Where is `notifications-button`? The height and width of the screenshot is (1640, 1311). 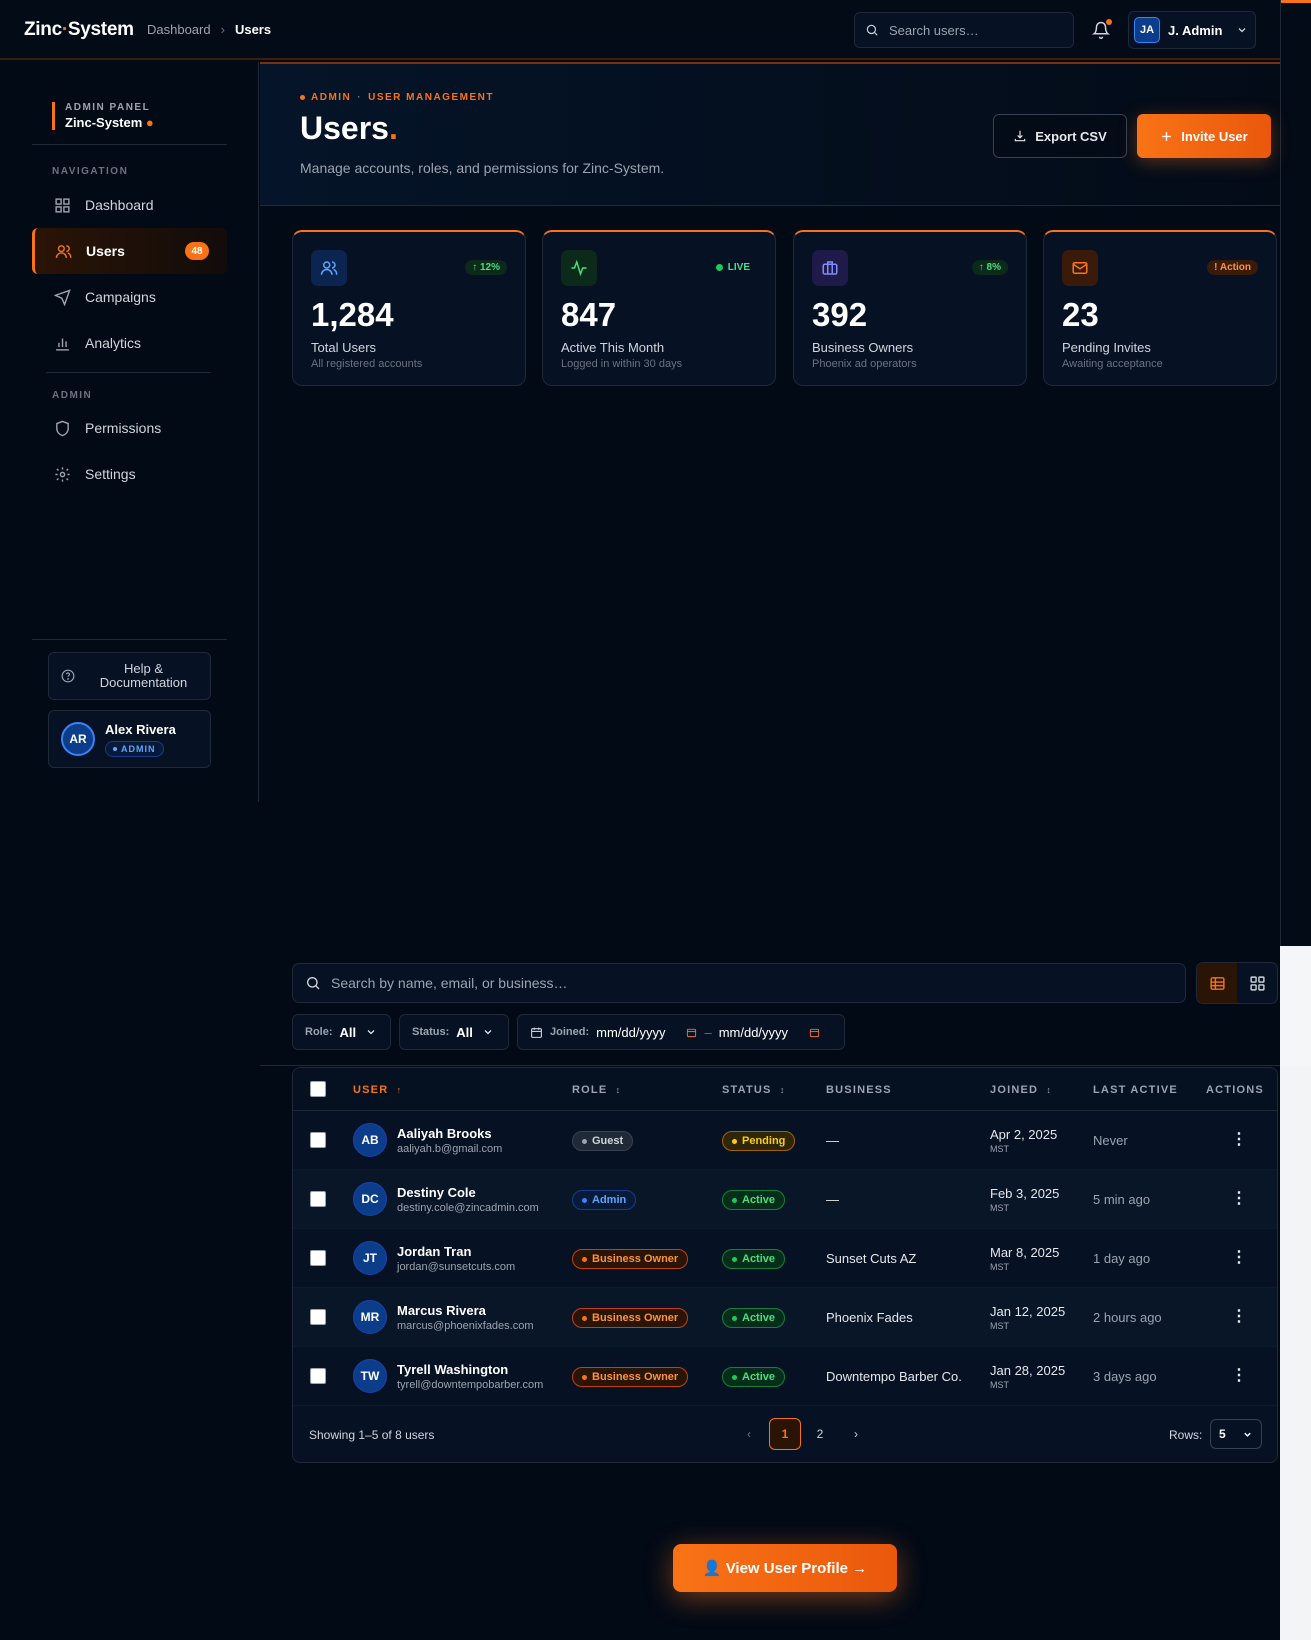 notifications-button is located at coordinates (1101, 30).